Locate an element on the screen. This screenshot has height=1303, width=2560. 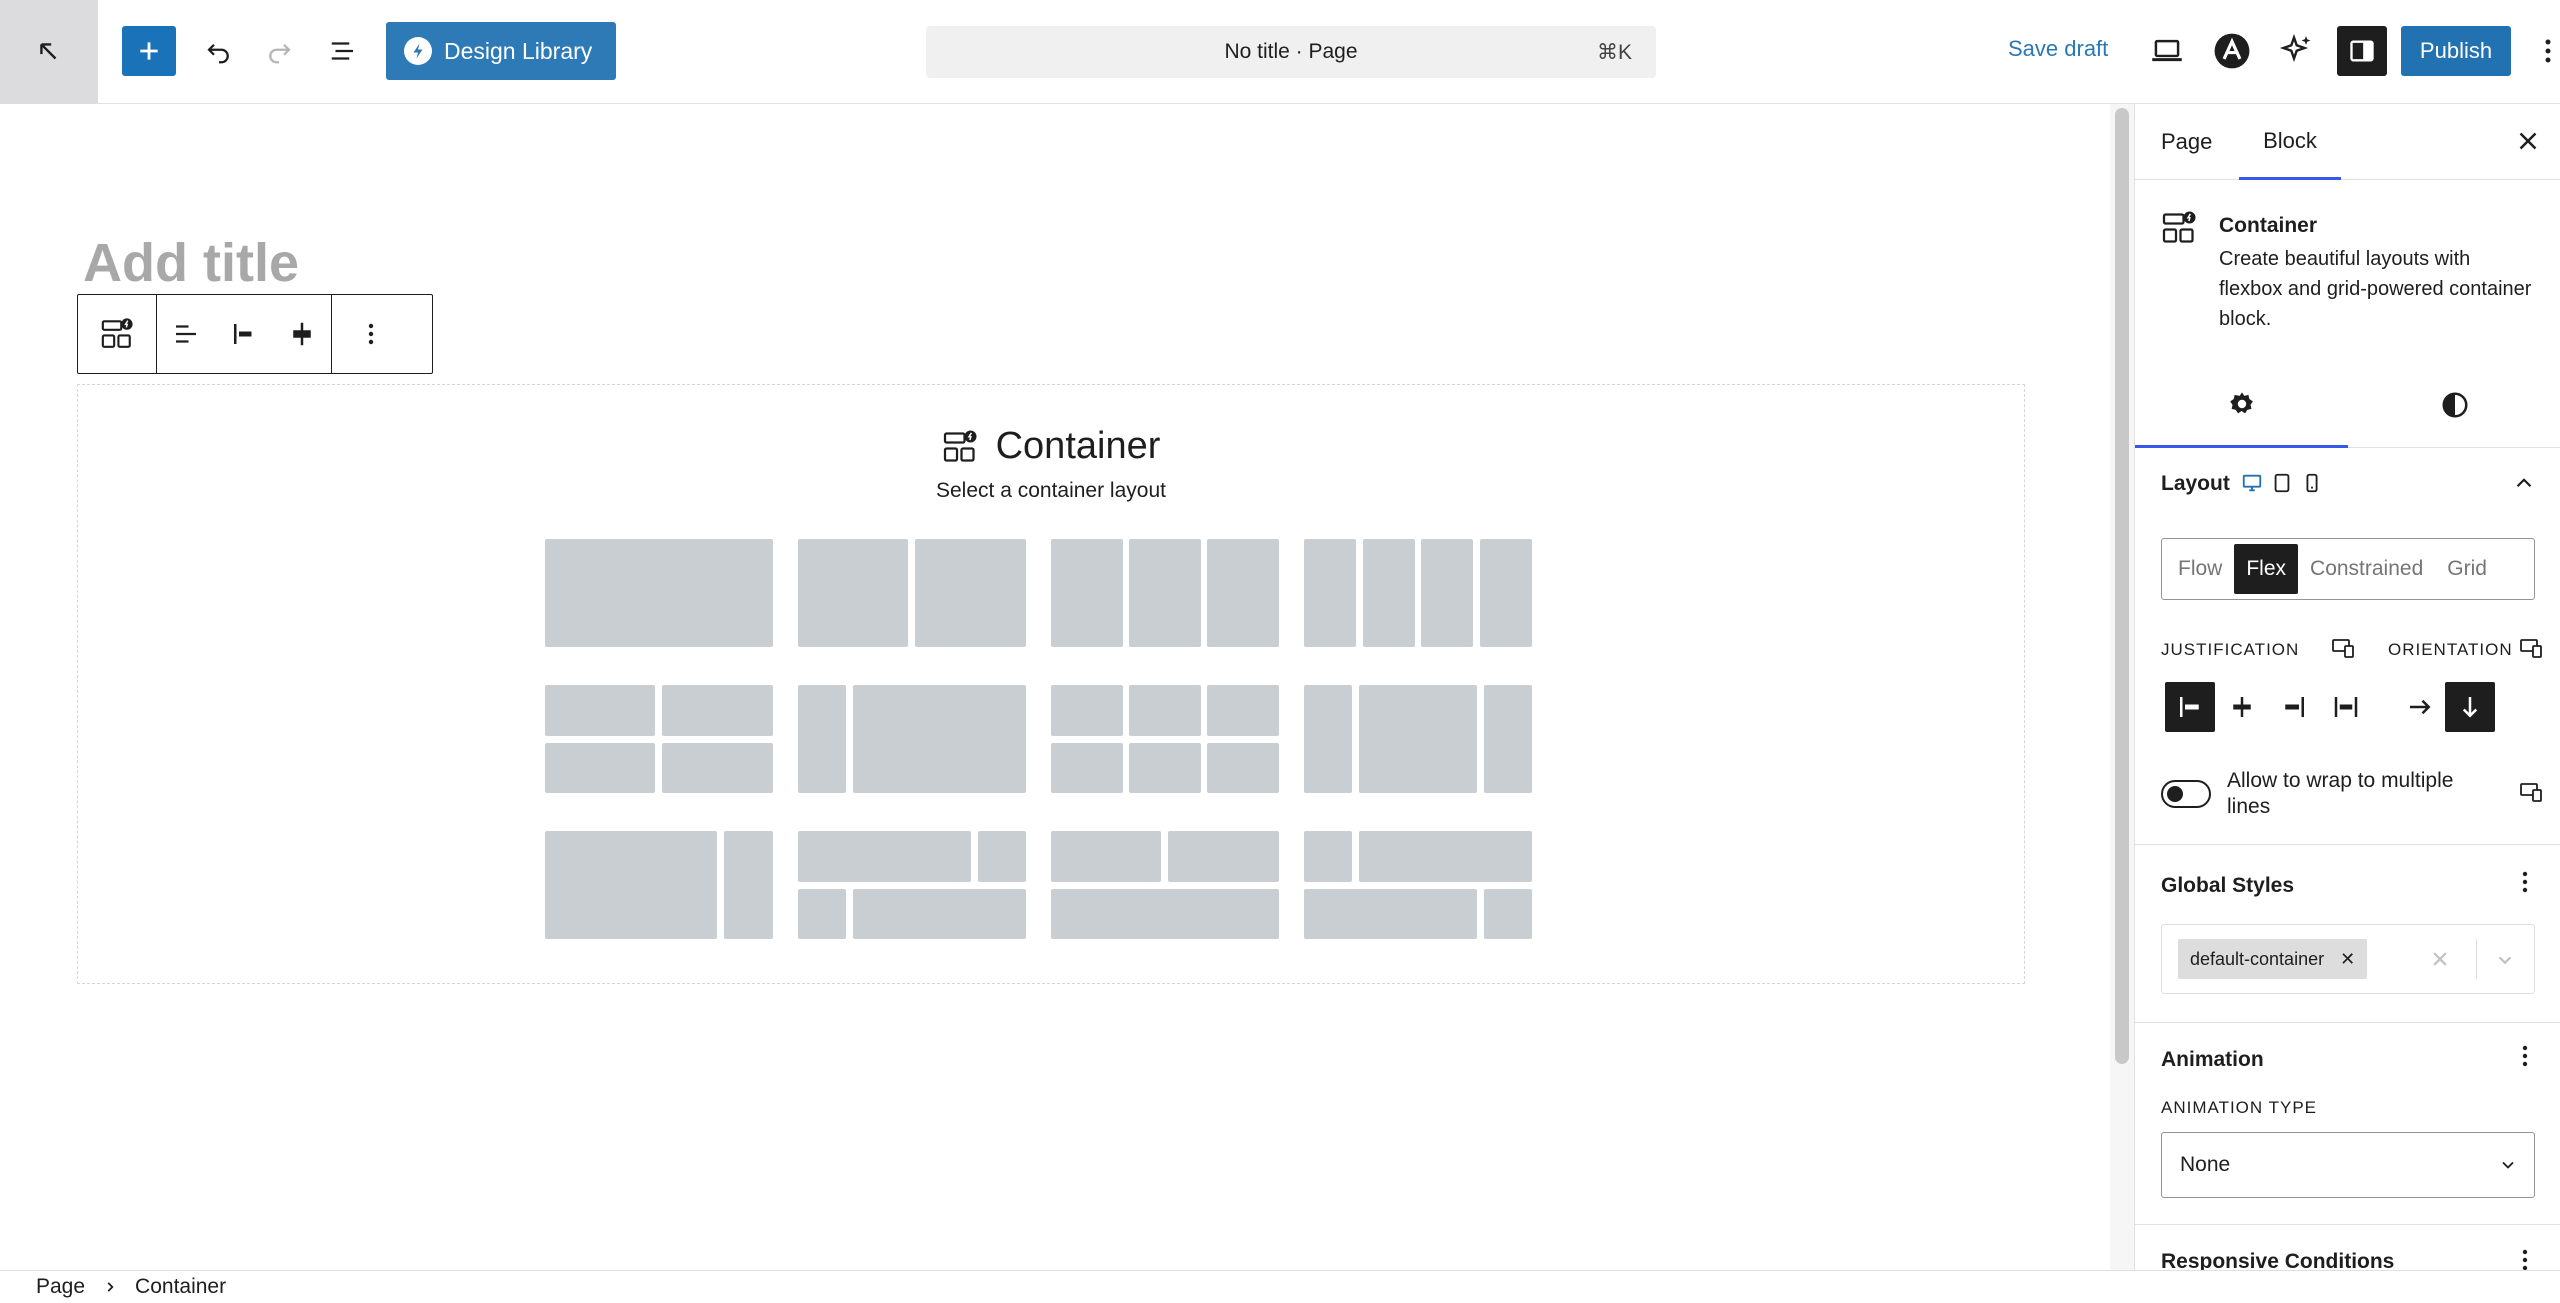
laptop-icon is located at coordinates (2167, 50).